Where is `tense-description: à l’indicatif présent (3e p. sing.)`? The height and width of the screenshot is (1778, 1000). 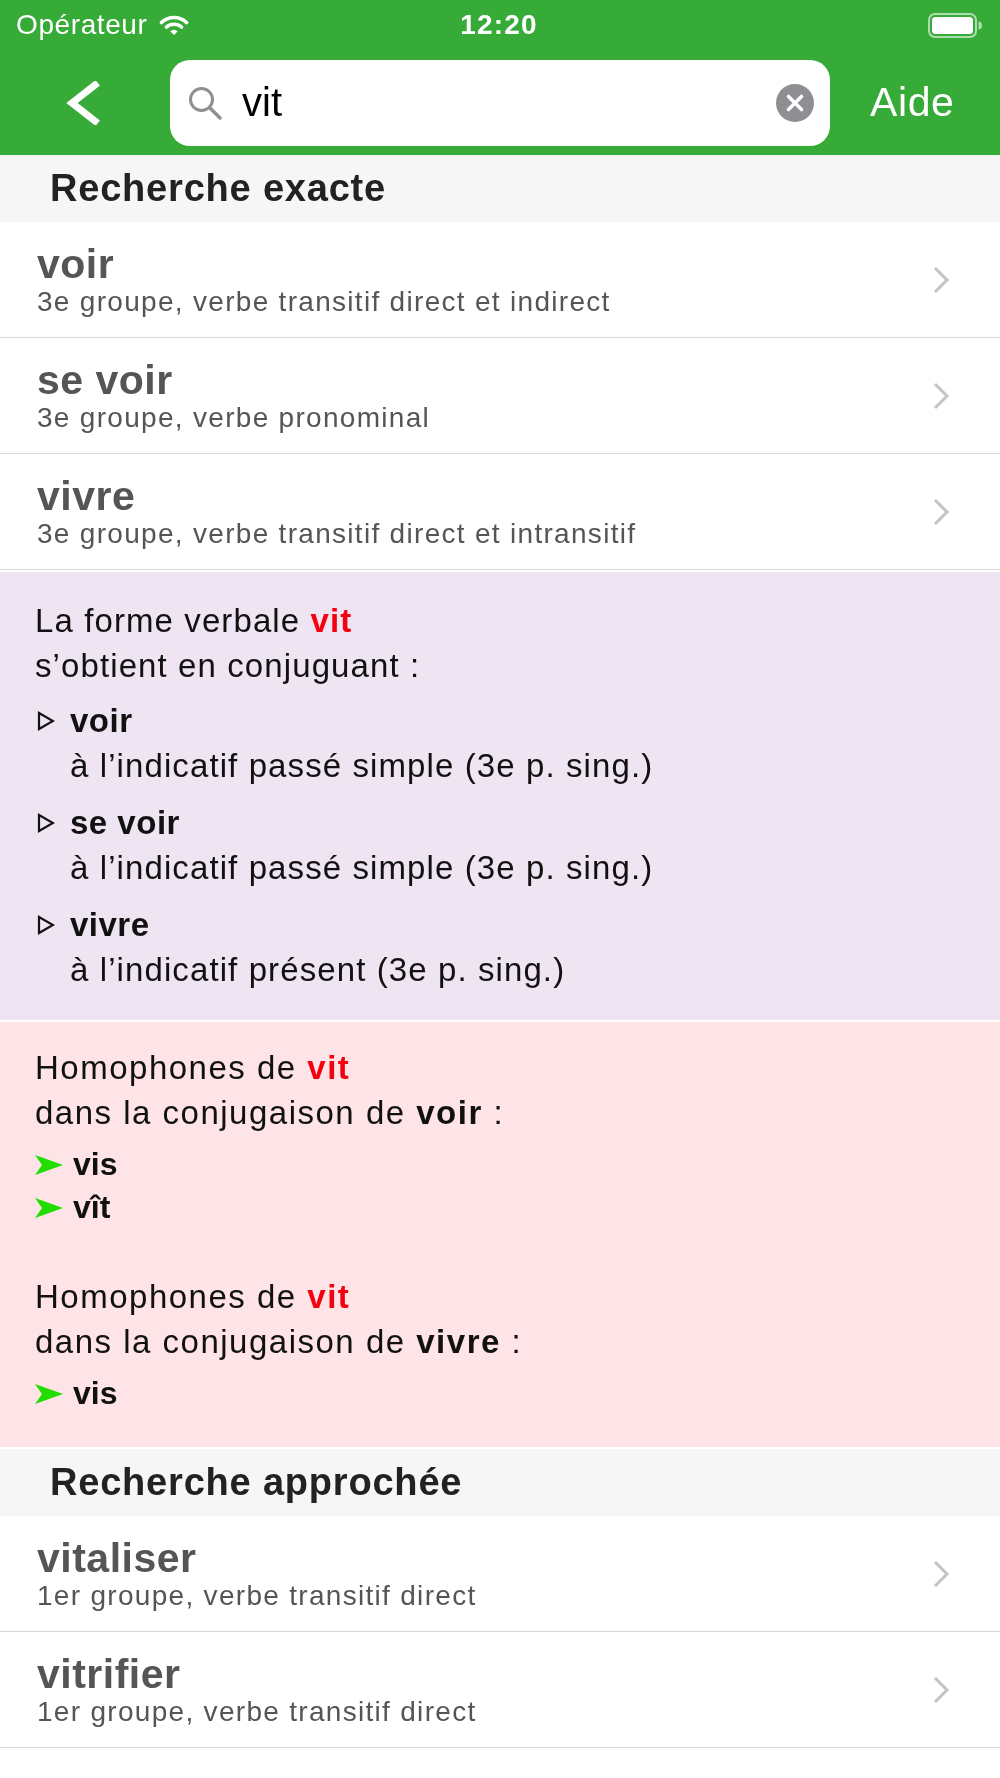 tense-description: à l’indicatif présent (3e p. sing.) is located at coordinates (318, 970).